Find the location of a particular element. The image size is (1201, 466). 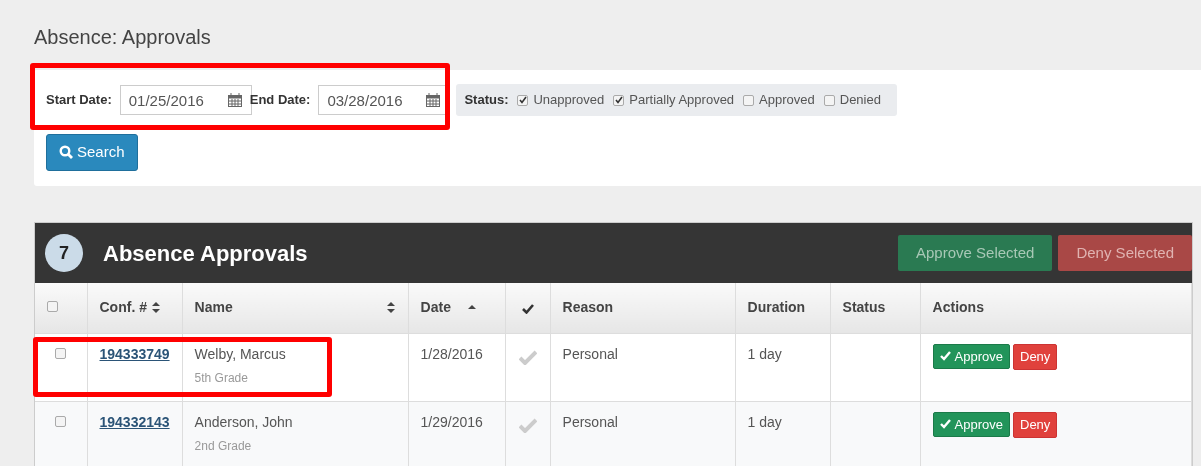

table-cell: Personal is located at coordinates (643, 433).